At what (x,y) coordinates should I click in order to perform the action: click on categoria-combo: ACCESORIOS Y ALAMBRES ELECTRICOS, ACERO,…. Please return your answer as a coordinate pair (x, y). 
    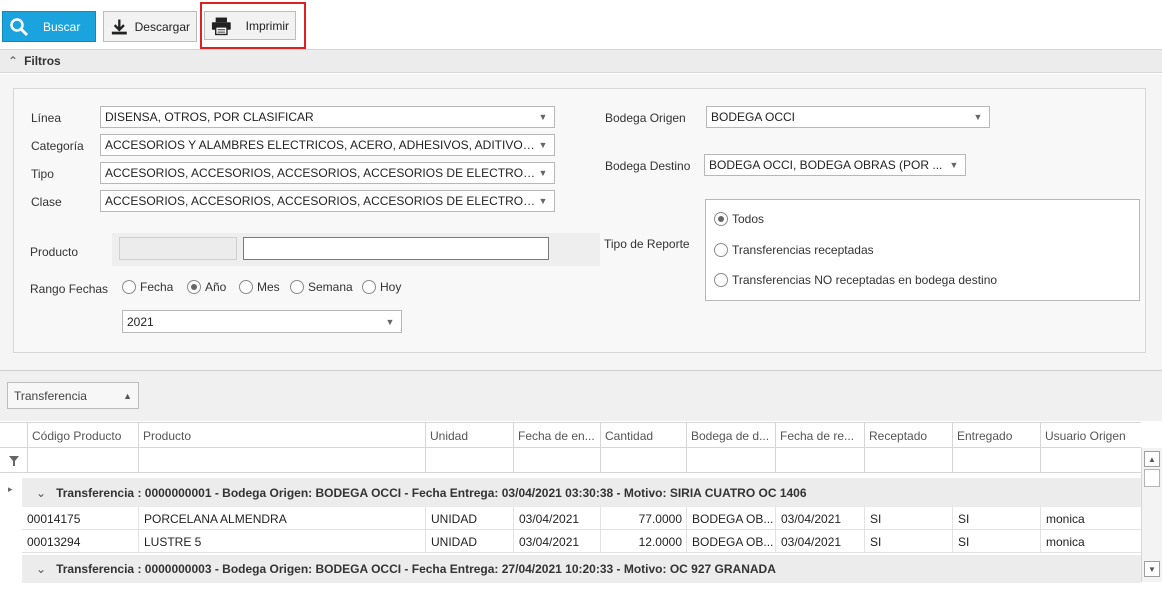
    Looking at the image, I should click on (327, 145).